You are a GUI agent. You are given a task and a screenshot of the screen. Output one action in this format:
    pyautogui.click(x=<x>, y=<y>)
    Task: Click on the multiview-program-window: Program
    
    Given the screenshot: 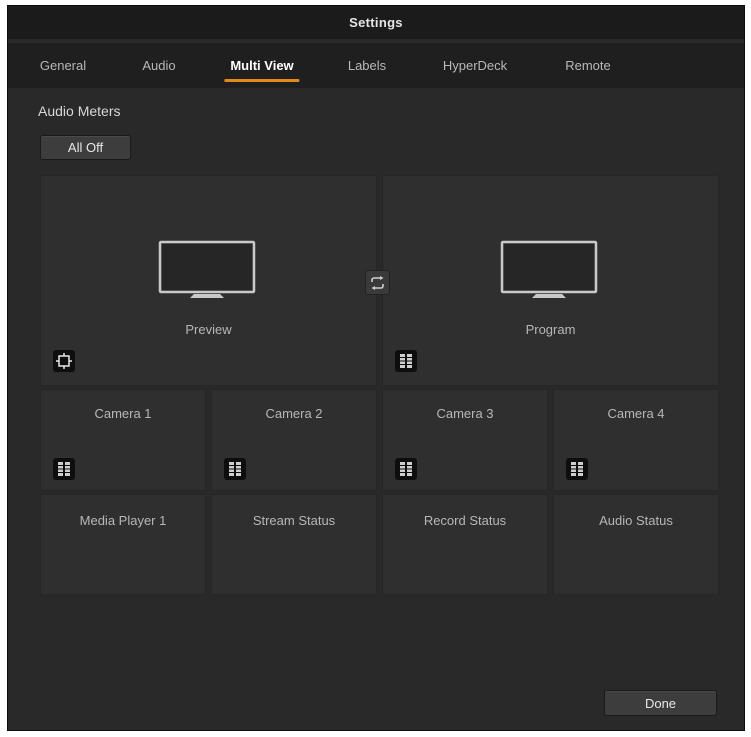 What is the action you would take?
    pyautogui.click(x=550, y=280)
    